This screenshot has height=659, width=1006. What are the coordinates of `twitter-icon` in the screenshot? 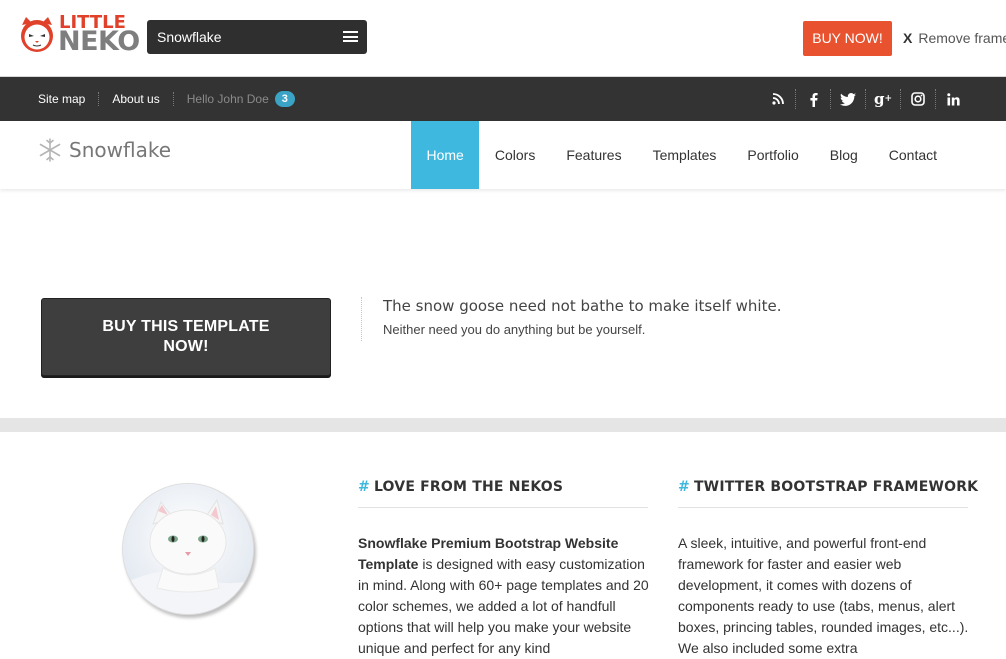 It's located at (848, 99).